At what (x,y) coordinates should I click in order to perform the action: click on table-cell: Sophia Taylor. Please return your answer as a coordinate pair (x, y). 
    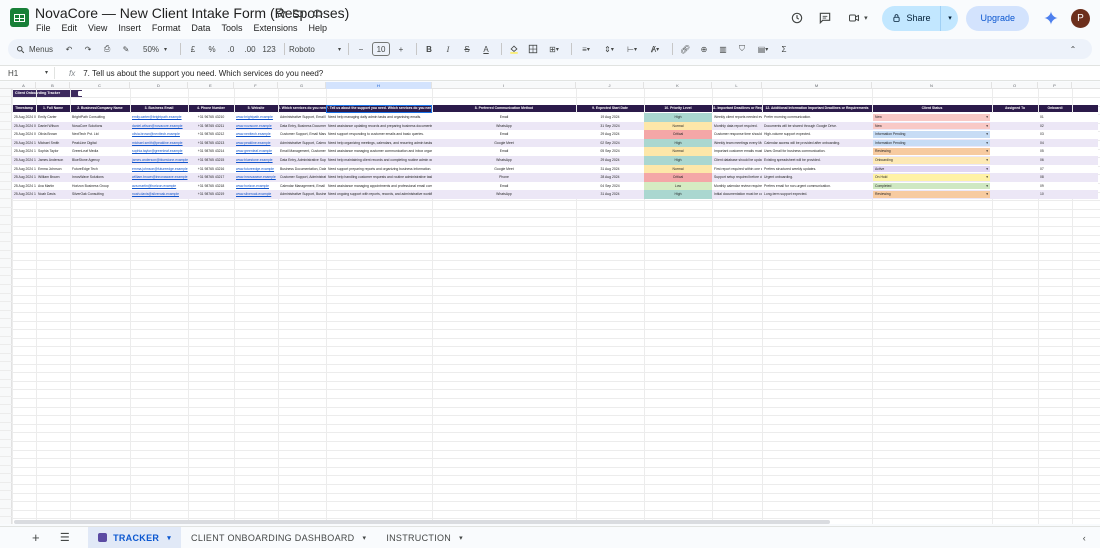
    Looking at the image, I should click on (53, 151).